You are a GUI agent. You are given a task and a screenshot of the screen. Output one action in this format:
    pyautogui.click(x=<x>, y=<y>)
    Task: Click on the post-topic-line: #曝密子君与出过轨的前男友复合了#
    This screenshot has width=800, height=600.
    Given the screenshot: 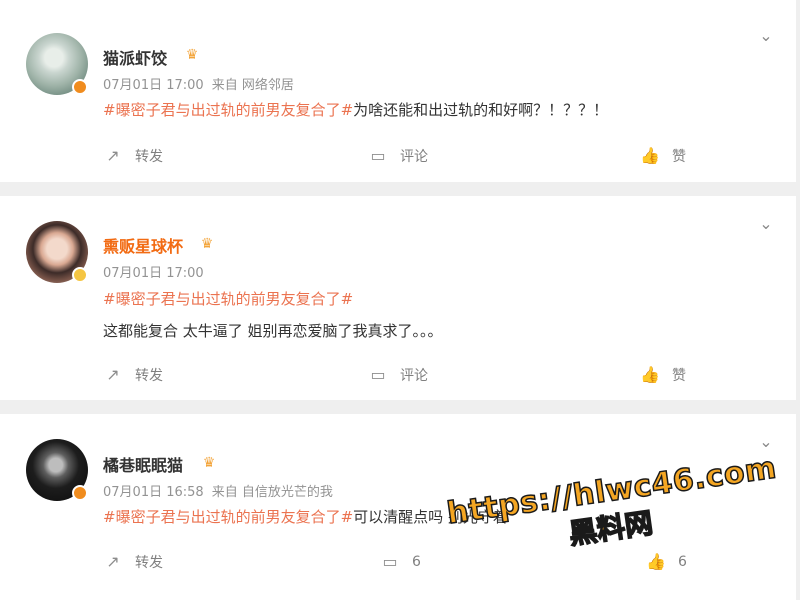 What is the action you would take?
    pyautogui.click(x=228, y=298)
    